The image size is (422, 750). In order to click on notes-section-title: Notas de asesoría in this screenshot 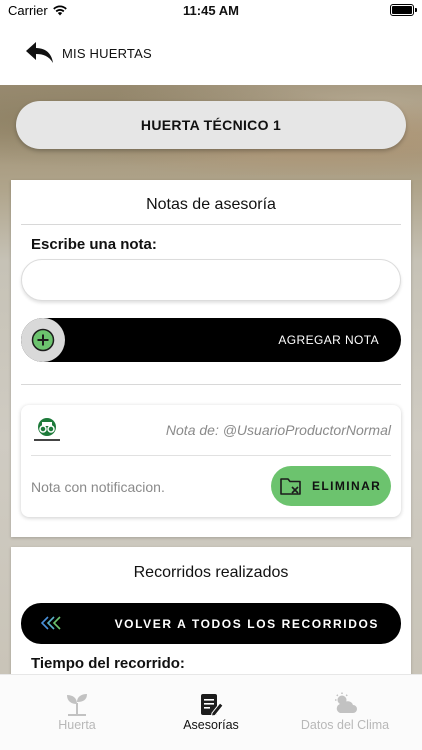, I will do `click(211, 204)`.